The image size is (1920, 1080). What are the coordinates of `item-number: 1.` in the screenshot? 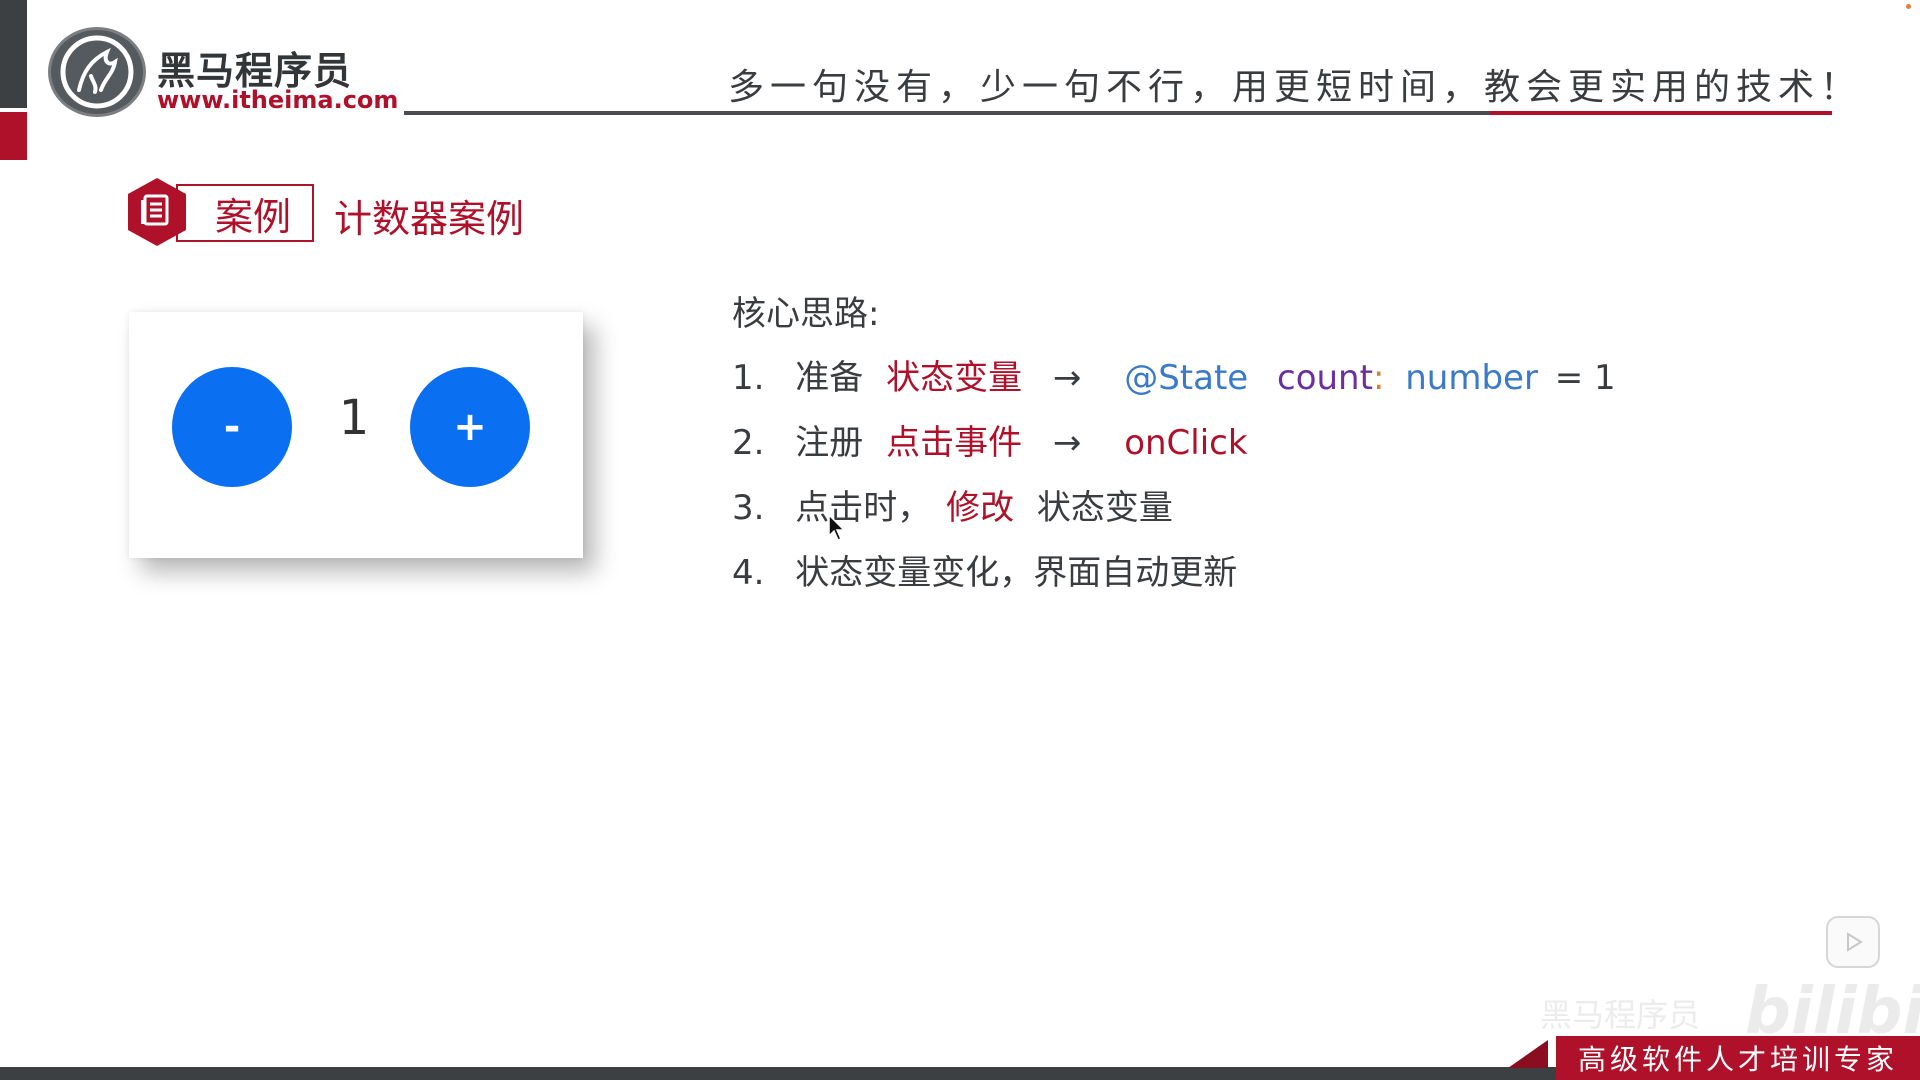 It's located at (748, 378).